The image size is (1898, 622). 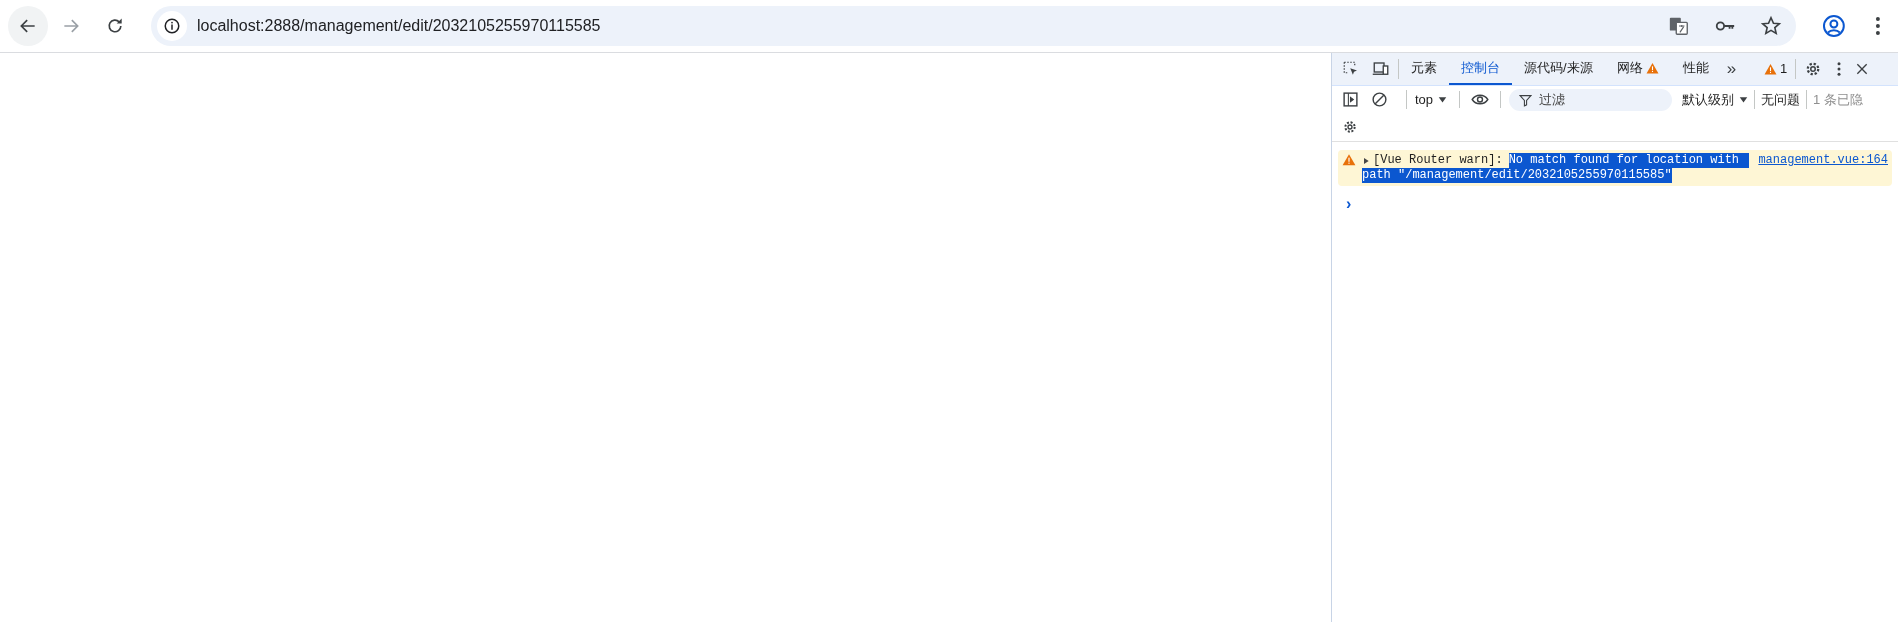 What do you see at coordinates (1350, 127) in the screenshot?
I see `settings-icon` at bounding box center [1350, 127].